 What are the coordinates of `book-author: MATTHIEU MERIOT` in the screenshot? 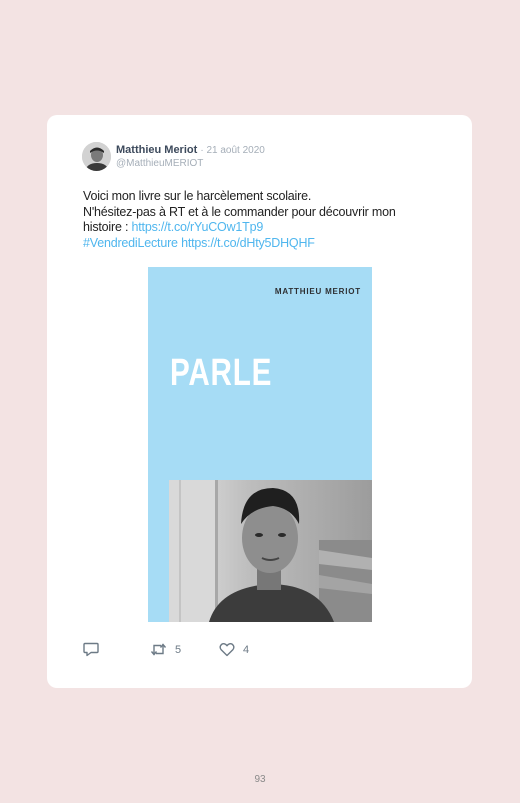 It's located at (317, 291).